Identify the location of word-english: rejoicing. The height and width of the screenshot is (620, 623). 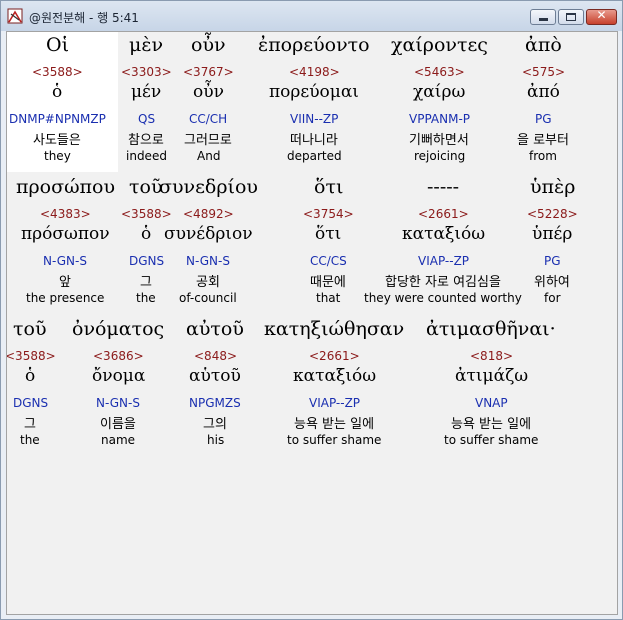
(440, 156).